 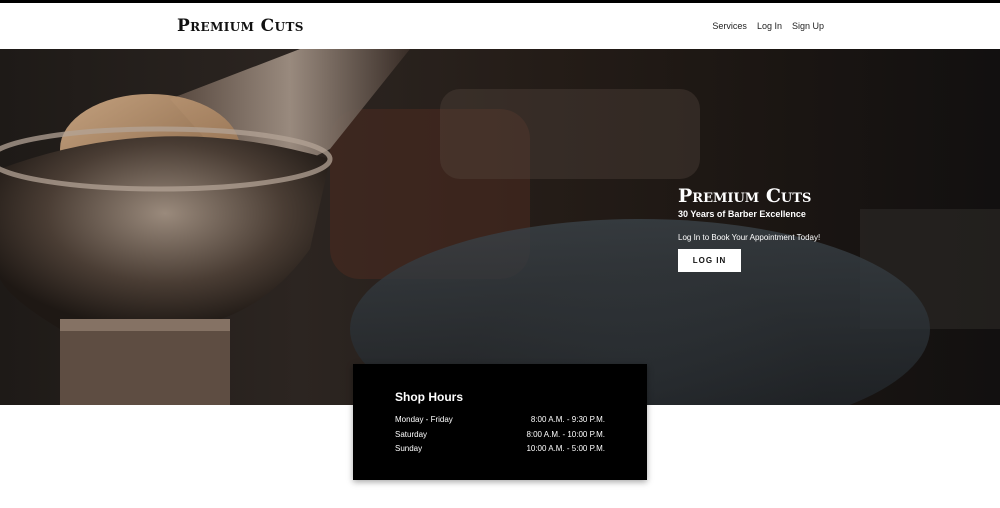 I want to click on hero-cta-text: Log In to Book Your Appointment Today!, so click(x=749, y=237).